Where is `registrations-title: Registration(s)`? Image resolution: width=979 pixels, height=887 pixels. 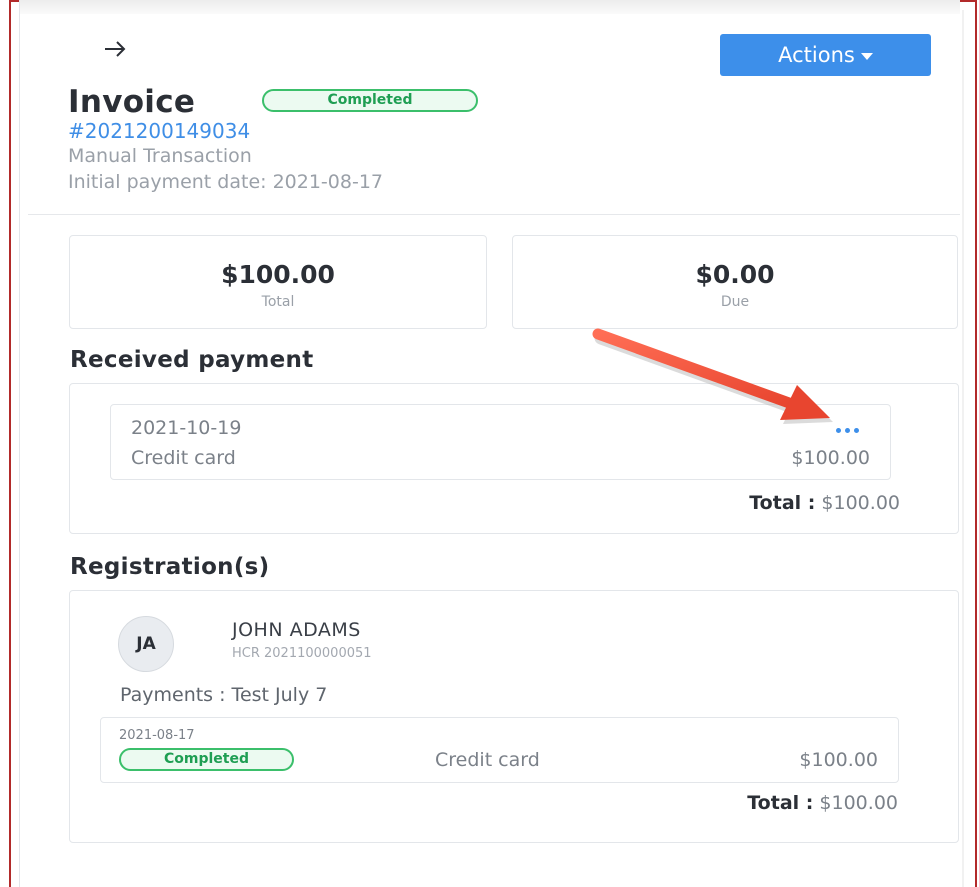 registrations-title: Registration(s) is located at coordinates (170, 567).